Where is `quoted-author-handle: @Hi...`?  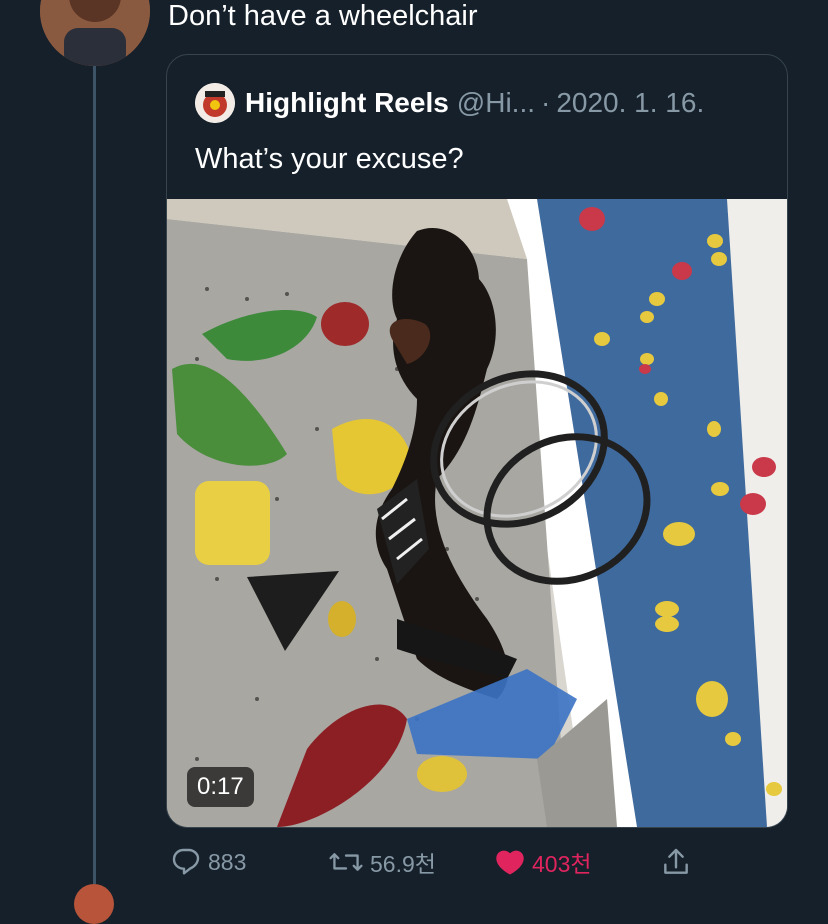
quoted-author-handle: @Hi... is located at coordinates (496, 103).